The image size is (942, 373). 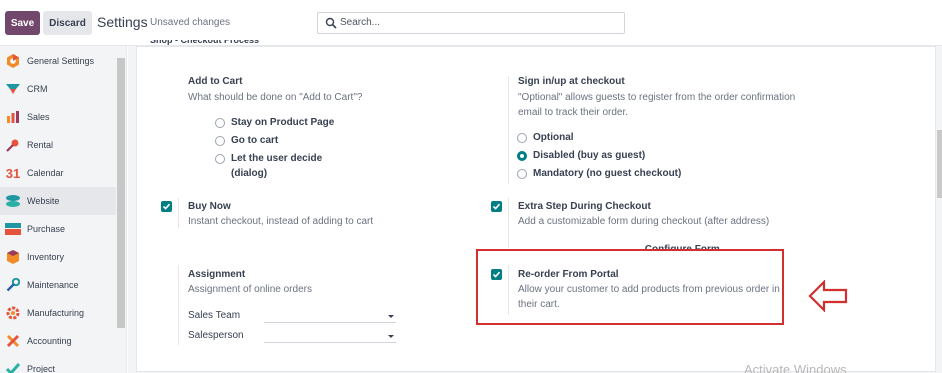 I want to click on sales-team-select, so click(x=330, y=316).